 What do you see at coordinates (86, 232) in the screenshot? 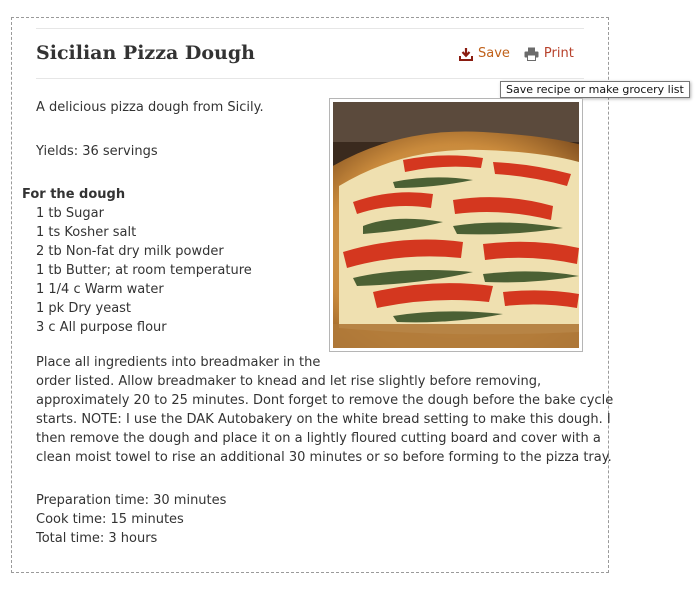
I see `ingredient-item: 1 ts Kosher salt` at bounding box center [86, 232].